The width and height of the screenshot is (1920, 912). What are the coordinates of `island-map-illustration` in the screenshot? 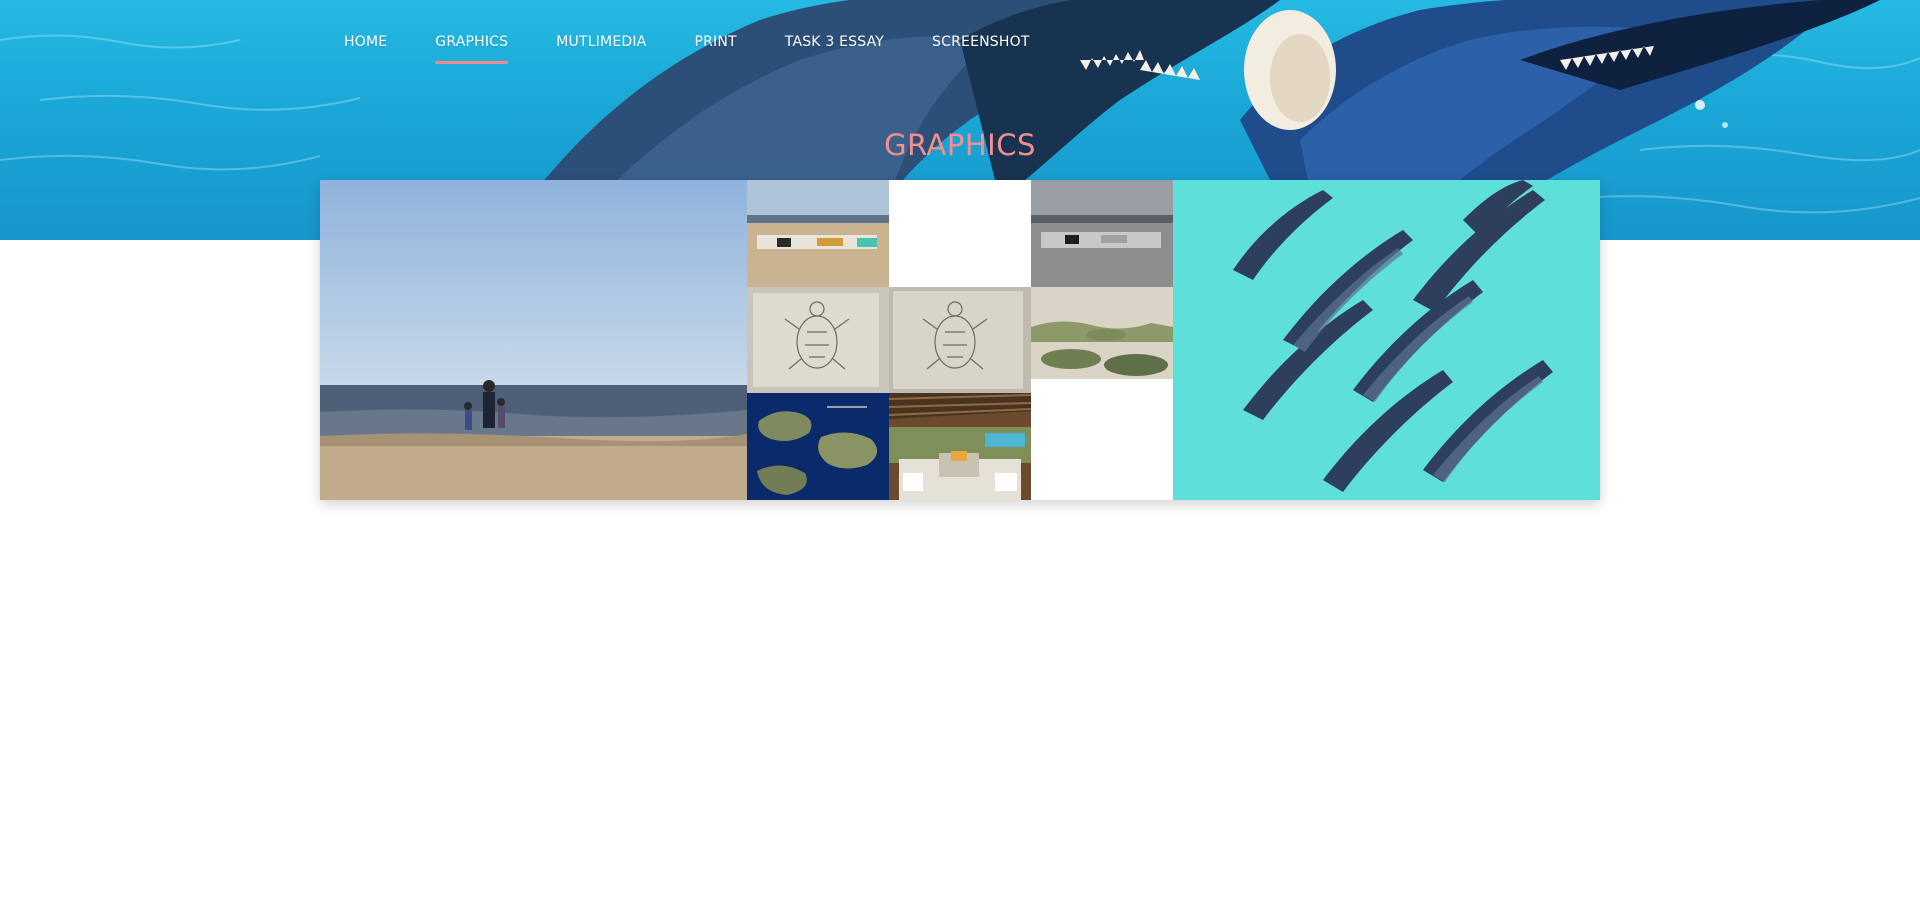 It's located at (818, 446).